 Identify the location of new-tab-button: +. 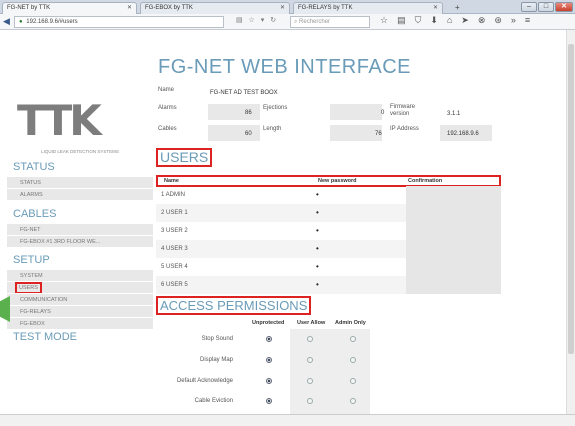
(457, 7).